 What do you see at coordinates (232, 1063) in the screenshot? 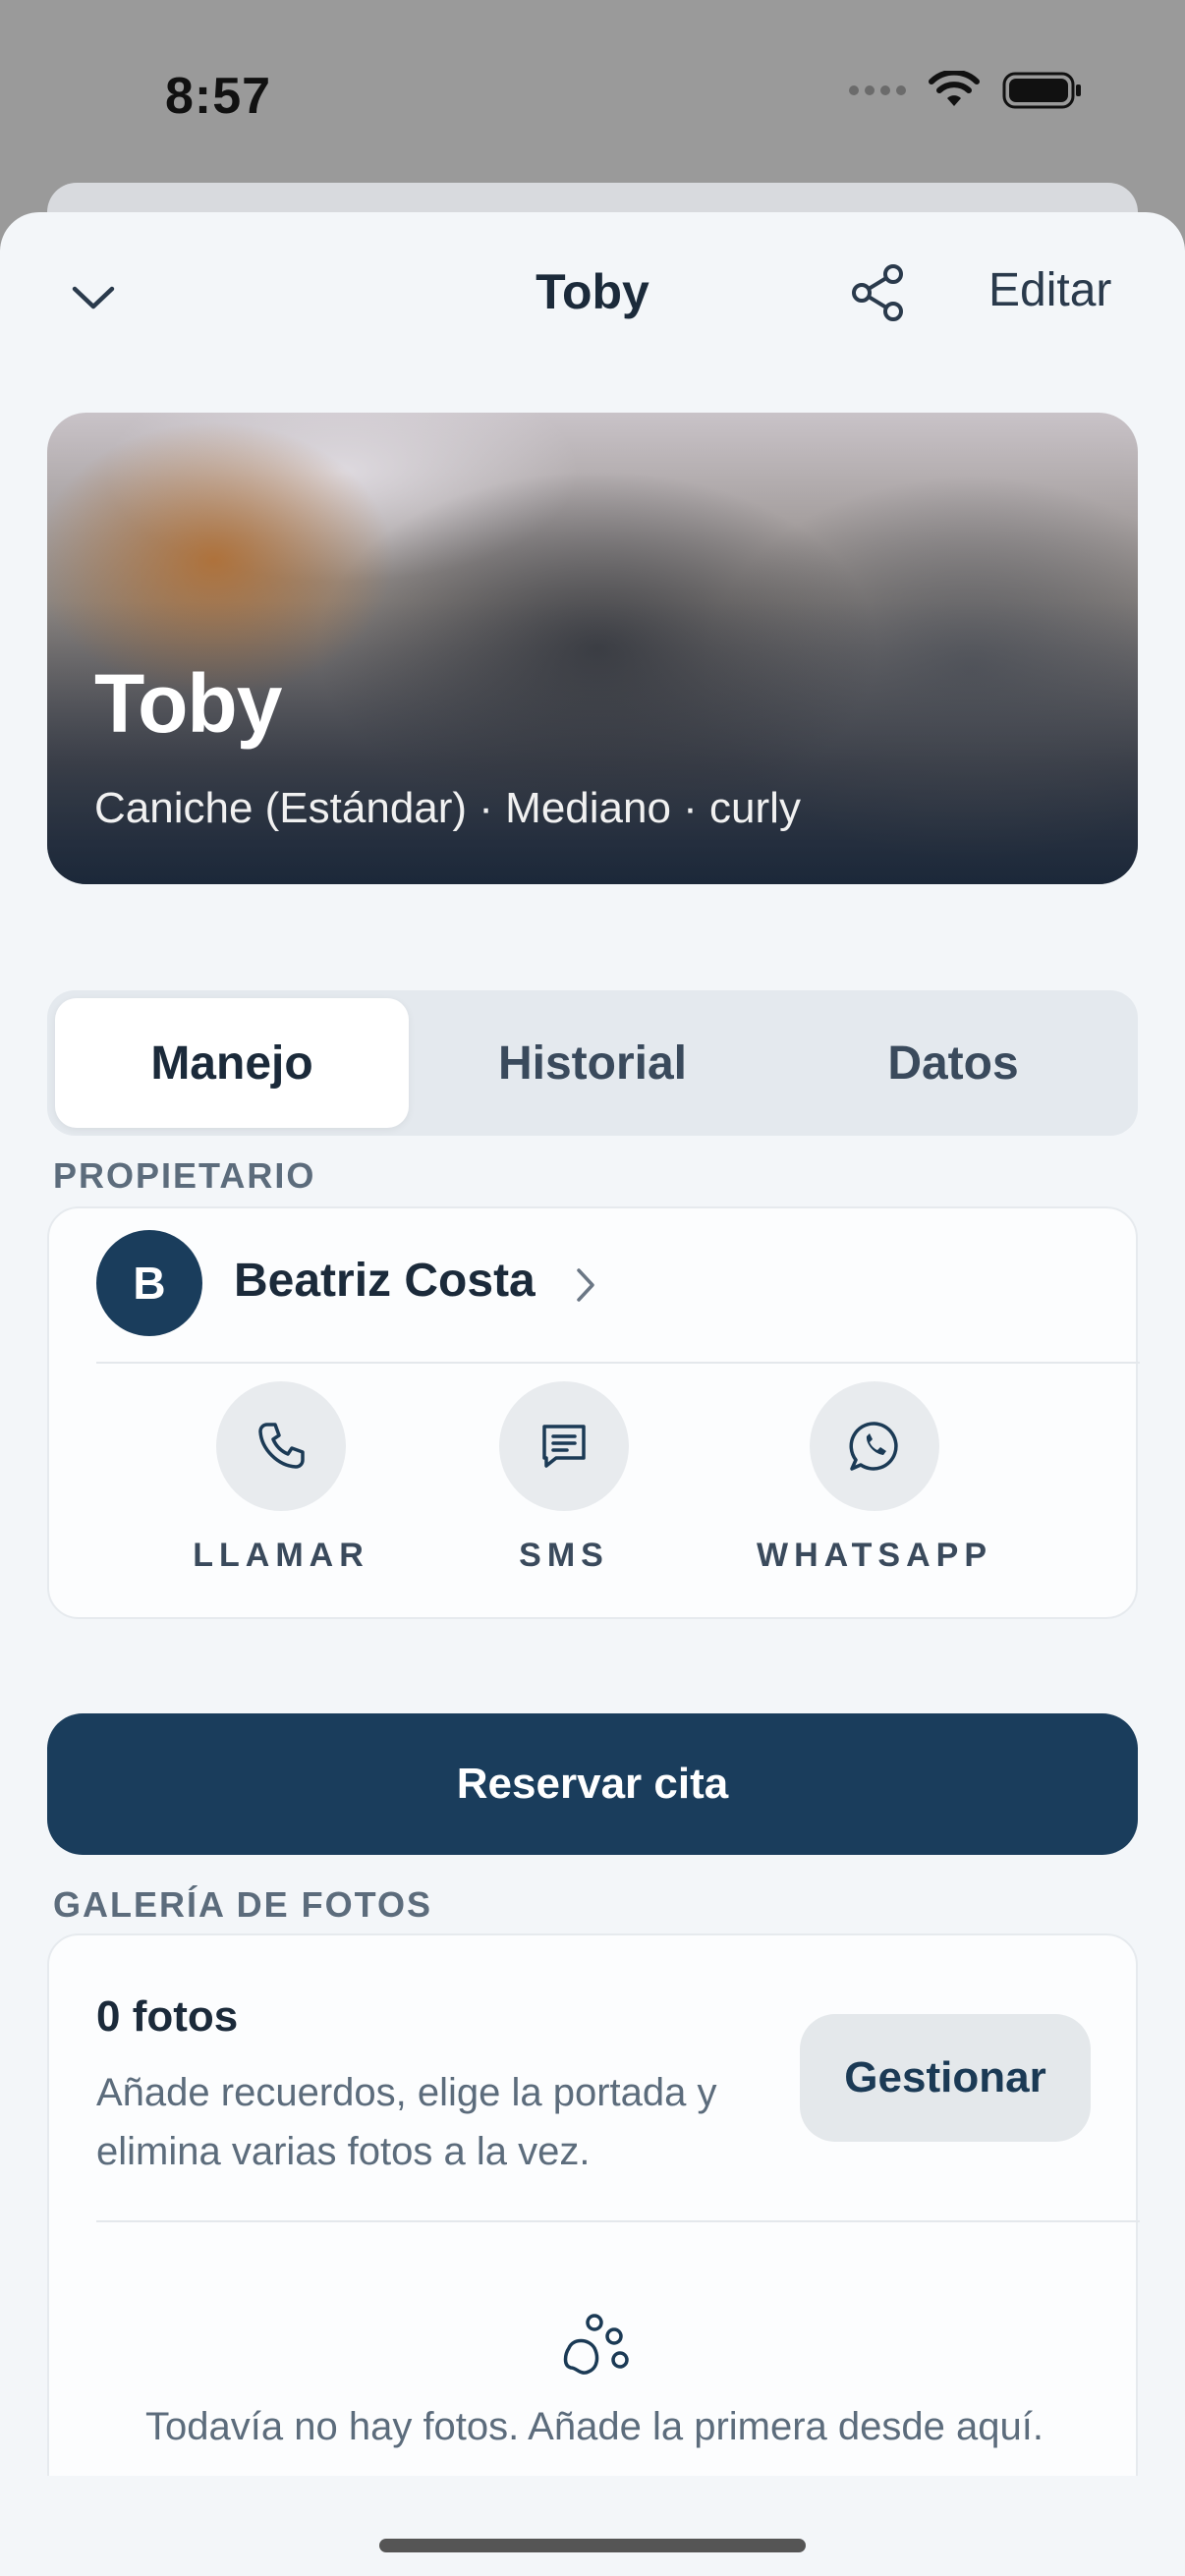
I see `tab-manejo: Manejo` at bounding box center [232, 1063].